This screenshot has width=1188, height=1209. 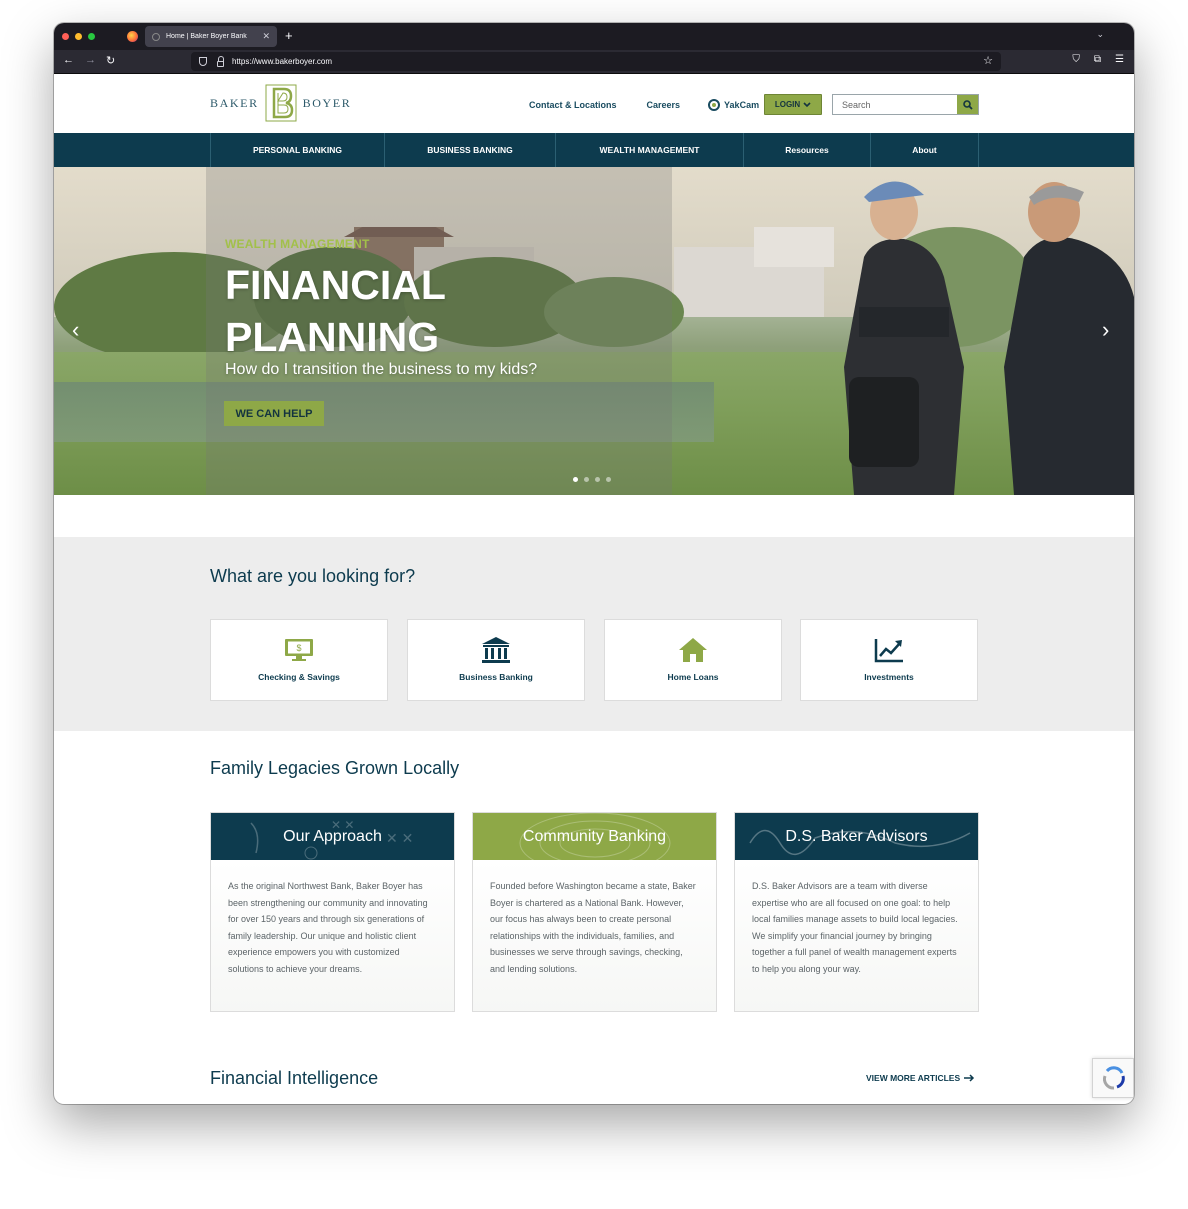 I want to click on carousel-next-arrow-icon: ›, so click(x=1105, y=330).